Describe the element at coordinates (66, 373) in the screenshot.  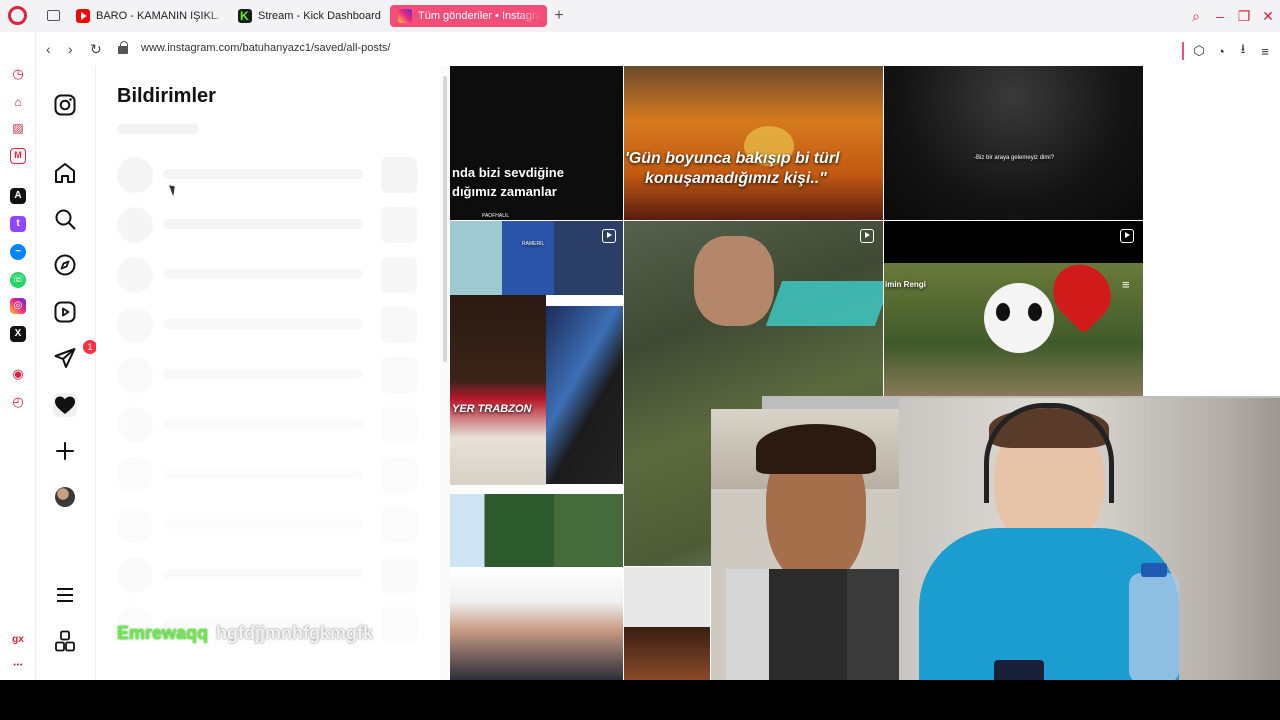
I see `instagram-nav: 1` at that location.